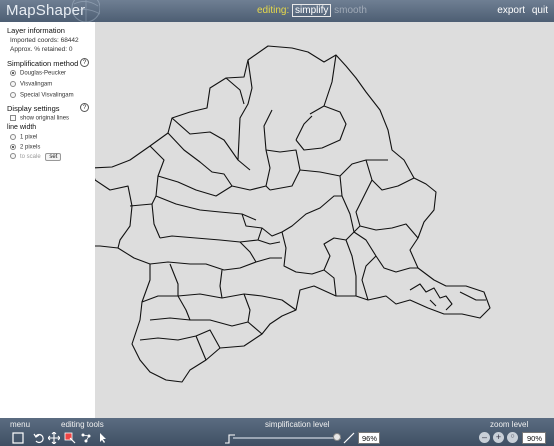 The height and width of the screenshot is (446, 554). What do you see at coordinates (349, 438) in the screenshot?
I see `slider-end-icon` at bounding box center [349, 438].